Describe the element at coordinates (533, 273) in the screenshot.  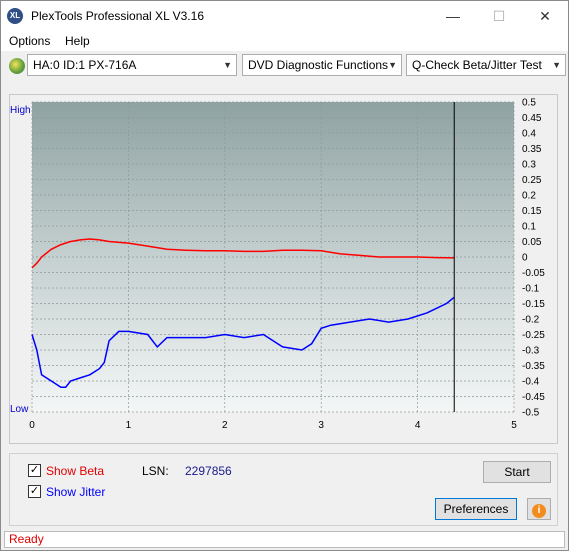
I see `y-tick-label: -0.05` at that location.